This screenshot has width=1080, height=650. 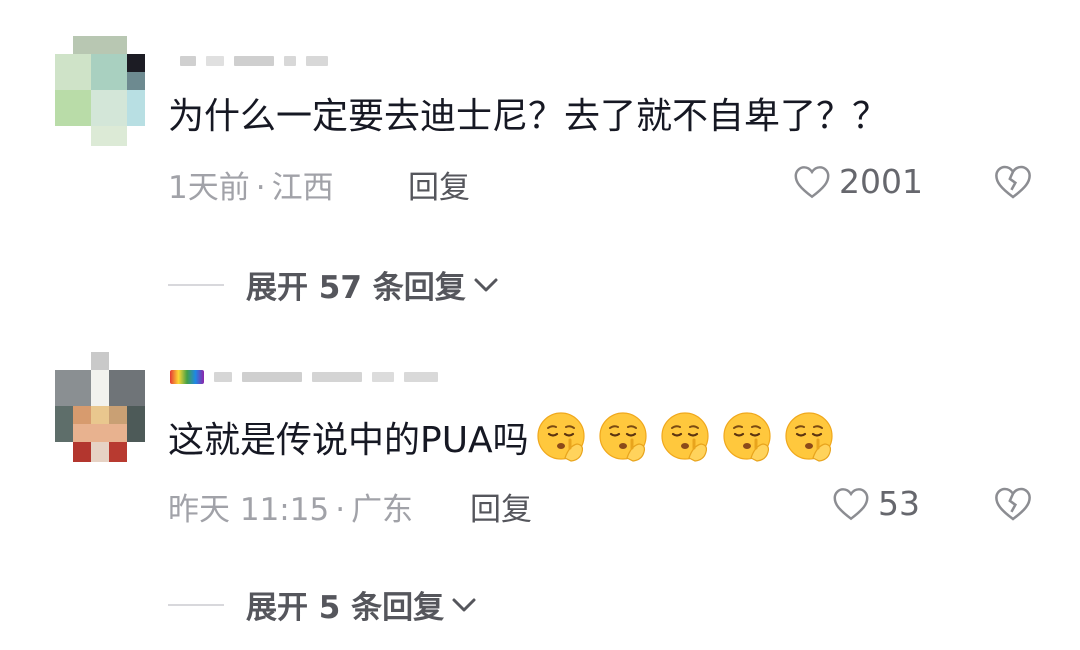 I want to click on rainbow-badge-icon, so click(x=187, y=377).